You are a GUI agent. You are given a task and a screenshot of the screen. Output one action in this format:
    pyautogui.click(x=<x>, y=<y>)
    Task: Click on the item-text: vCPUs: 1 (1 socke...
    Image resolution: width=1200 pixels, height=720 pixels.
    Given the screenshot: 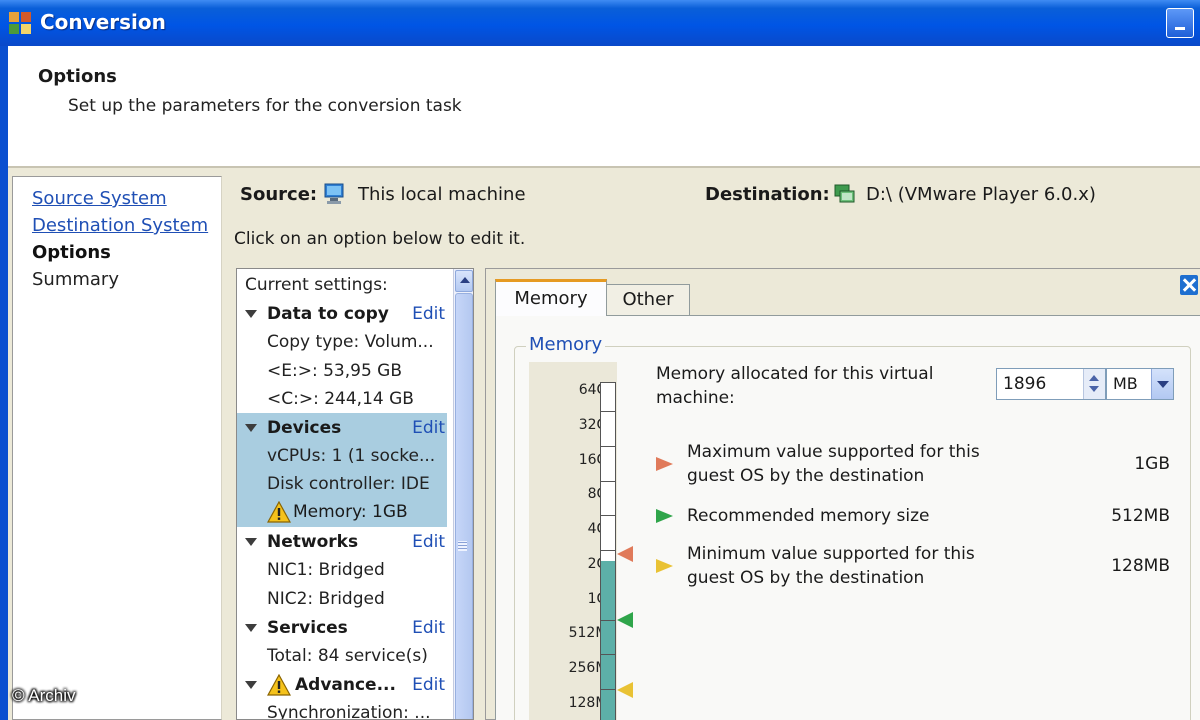 What is the action you would take?
    pyautogui.click(x=351, y=456)
    